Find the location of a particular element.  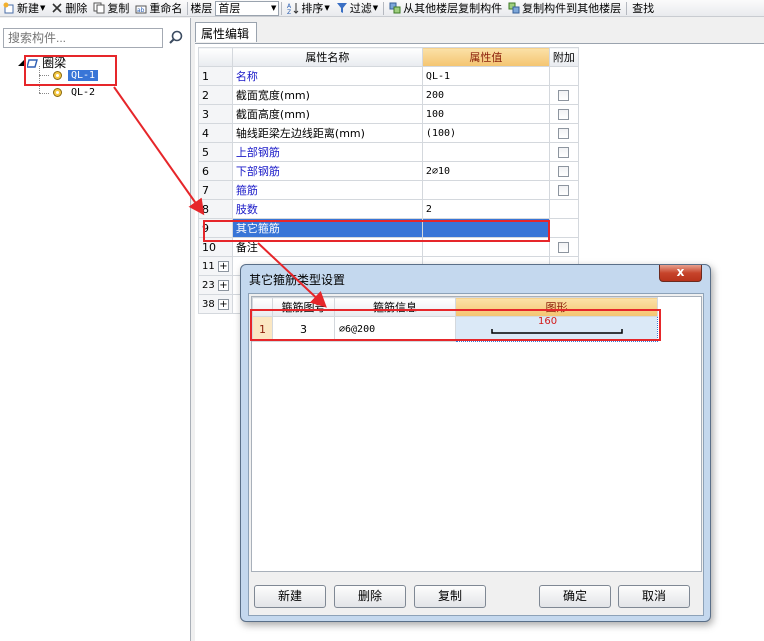

close-button: x is located at coordinates (680, 273).